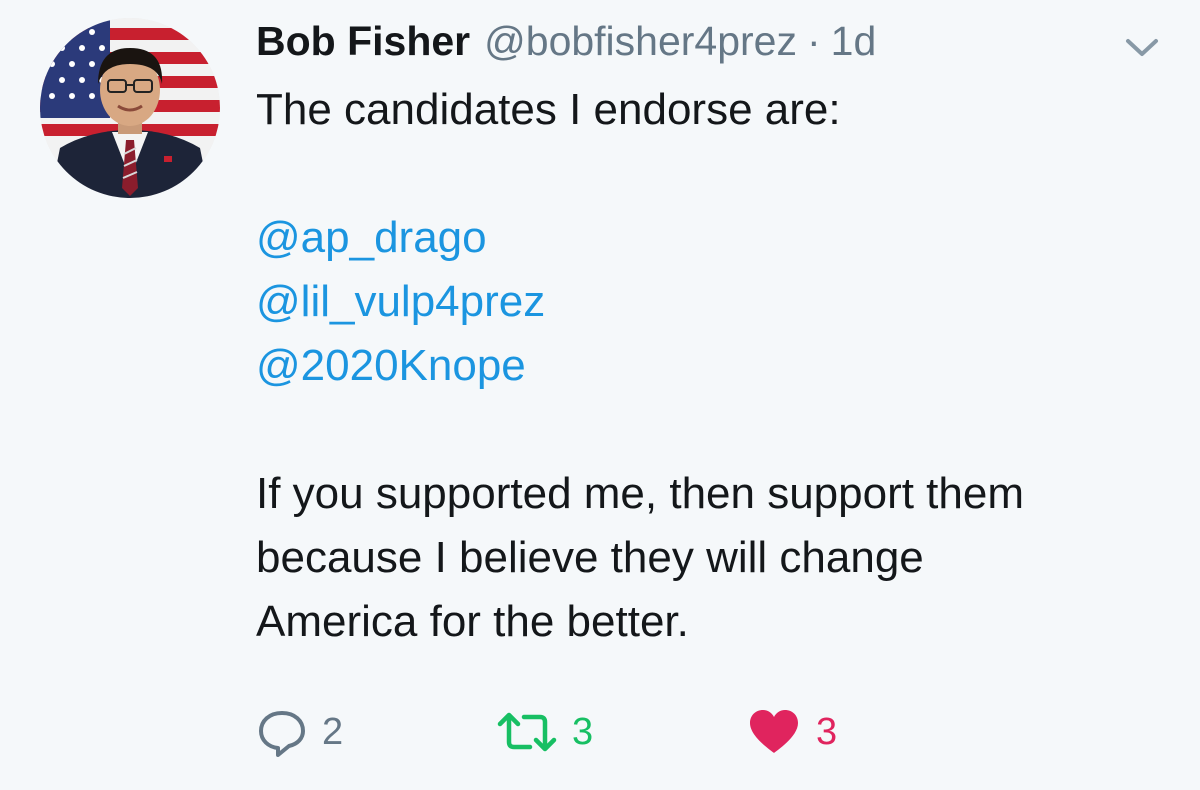  What do you see at coordinates (640, 493) in the screenshot?
I see `tweet-outro-line: If you supported me, then support them` at bounding box center [640, 493].